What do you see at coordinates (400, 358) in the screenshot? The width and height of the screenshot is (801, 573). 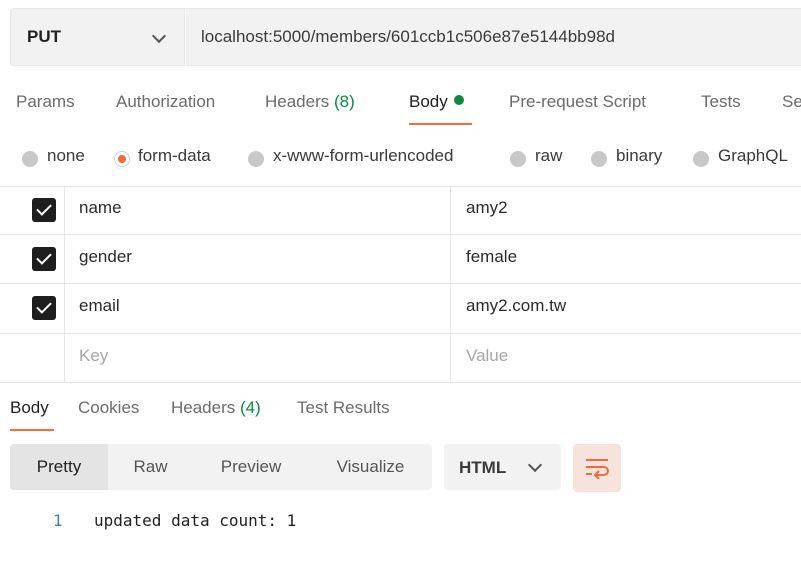 I see `table-row-empty: Key Value` at bounding box center [400, 358].